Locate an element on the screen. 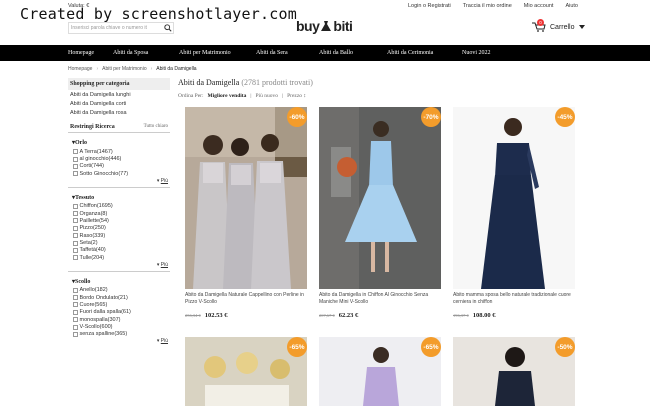 The width and height of the screenshot is (650, 406). sort-option-newest: Più nuovo is located at coordinates (266, 96).